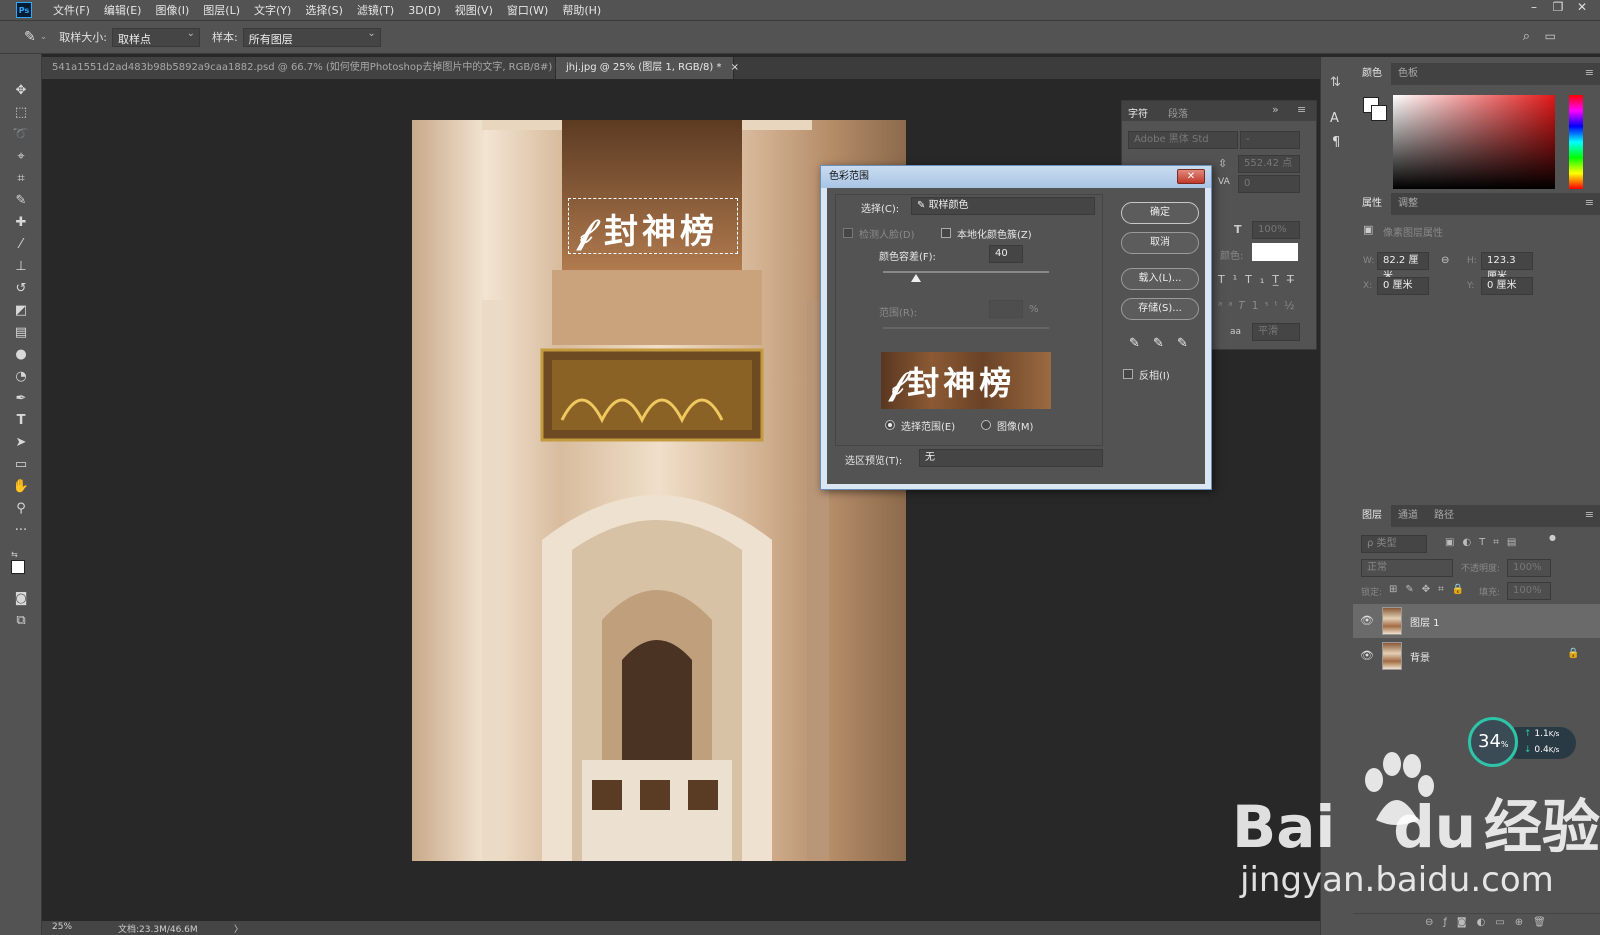 The image size is (1600, 935). Describe the element at coordinates (986, 425) in the screenshot. I see `image-radio` at that location.